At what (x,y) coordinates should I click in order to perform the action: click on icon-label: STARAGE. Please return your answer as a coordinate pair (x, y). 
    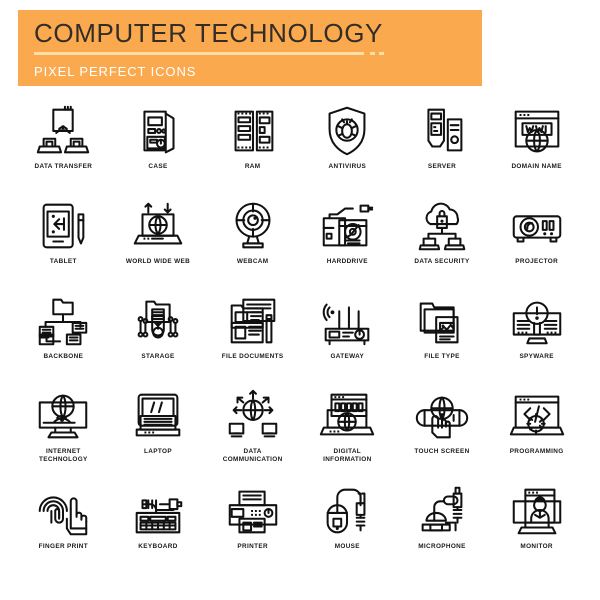
    Looking at the image, I should click on (158, 356).